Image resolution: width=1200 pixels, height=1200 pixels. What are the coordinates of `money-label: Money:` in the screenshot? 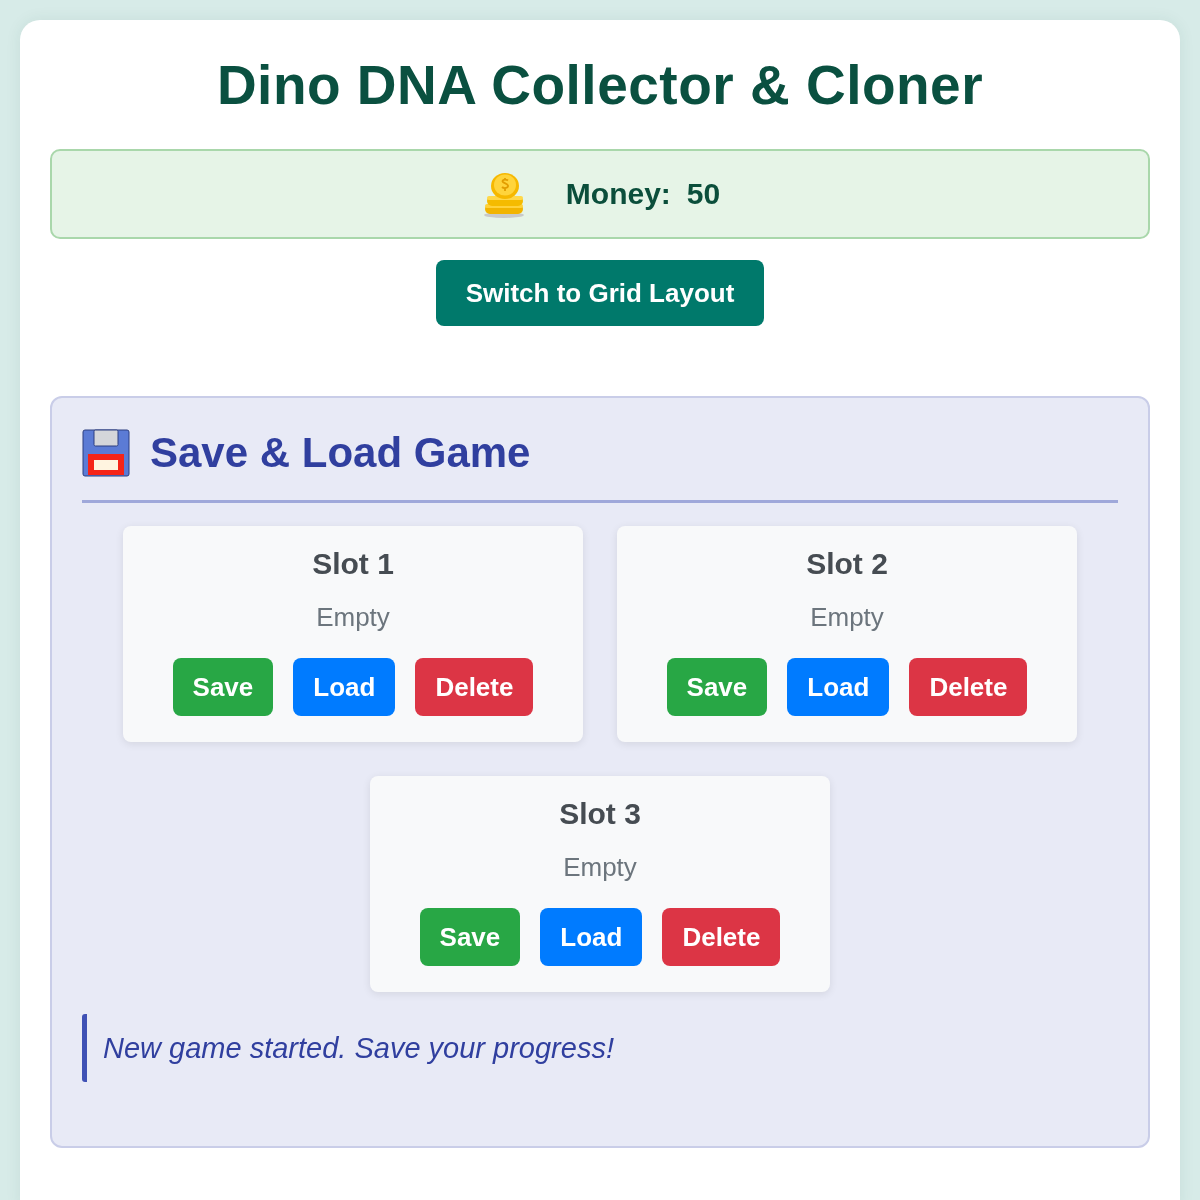 It's located at (618, 194).